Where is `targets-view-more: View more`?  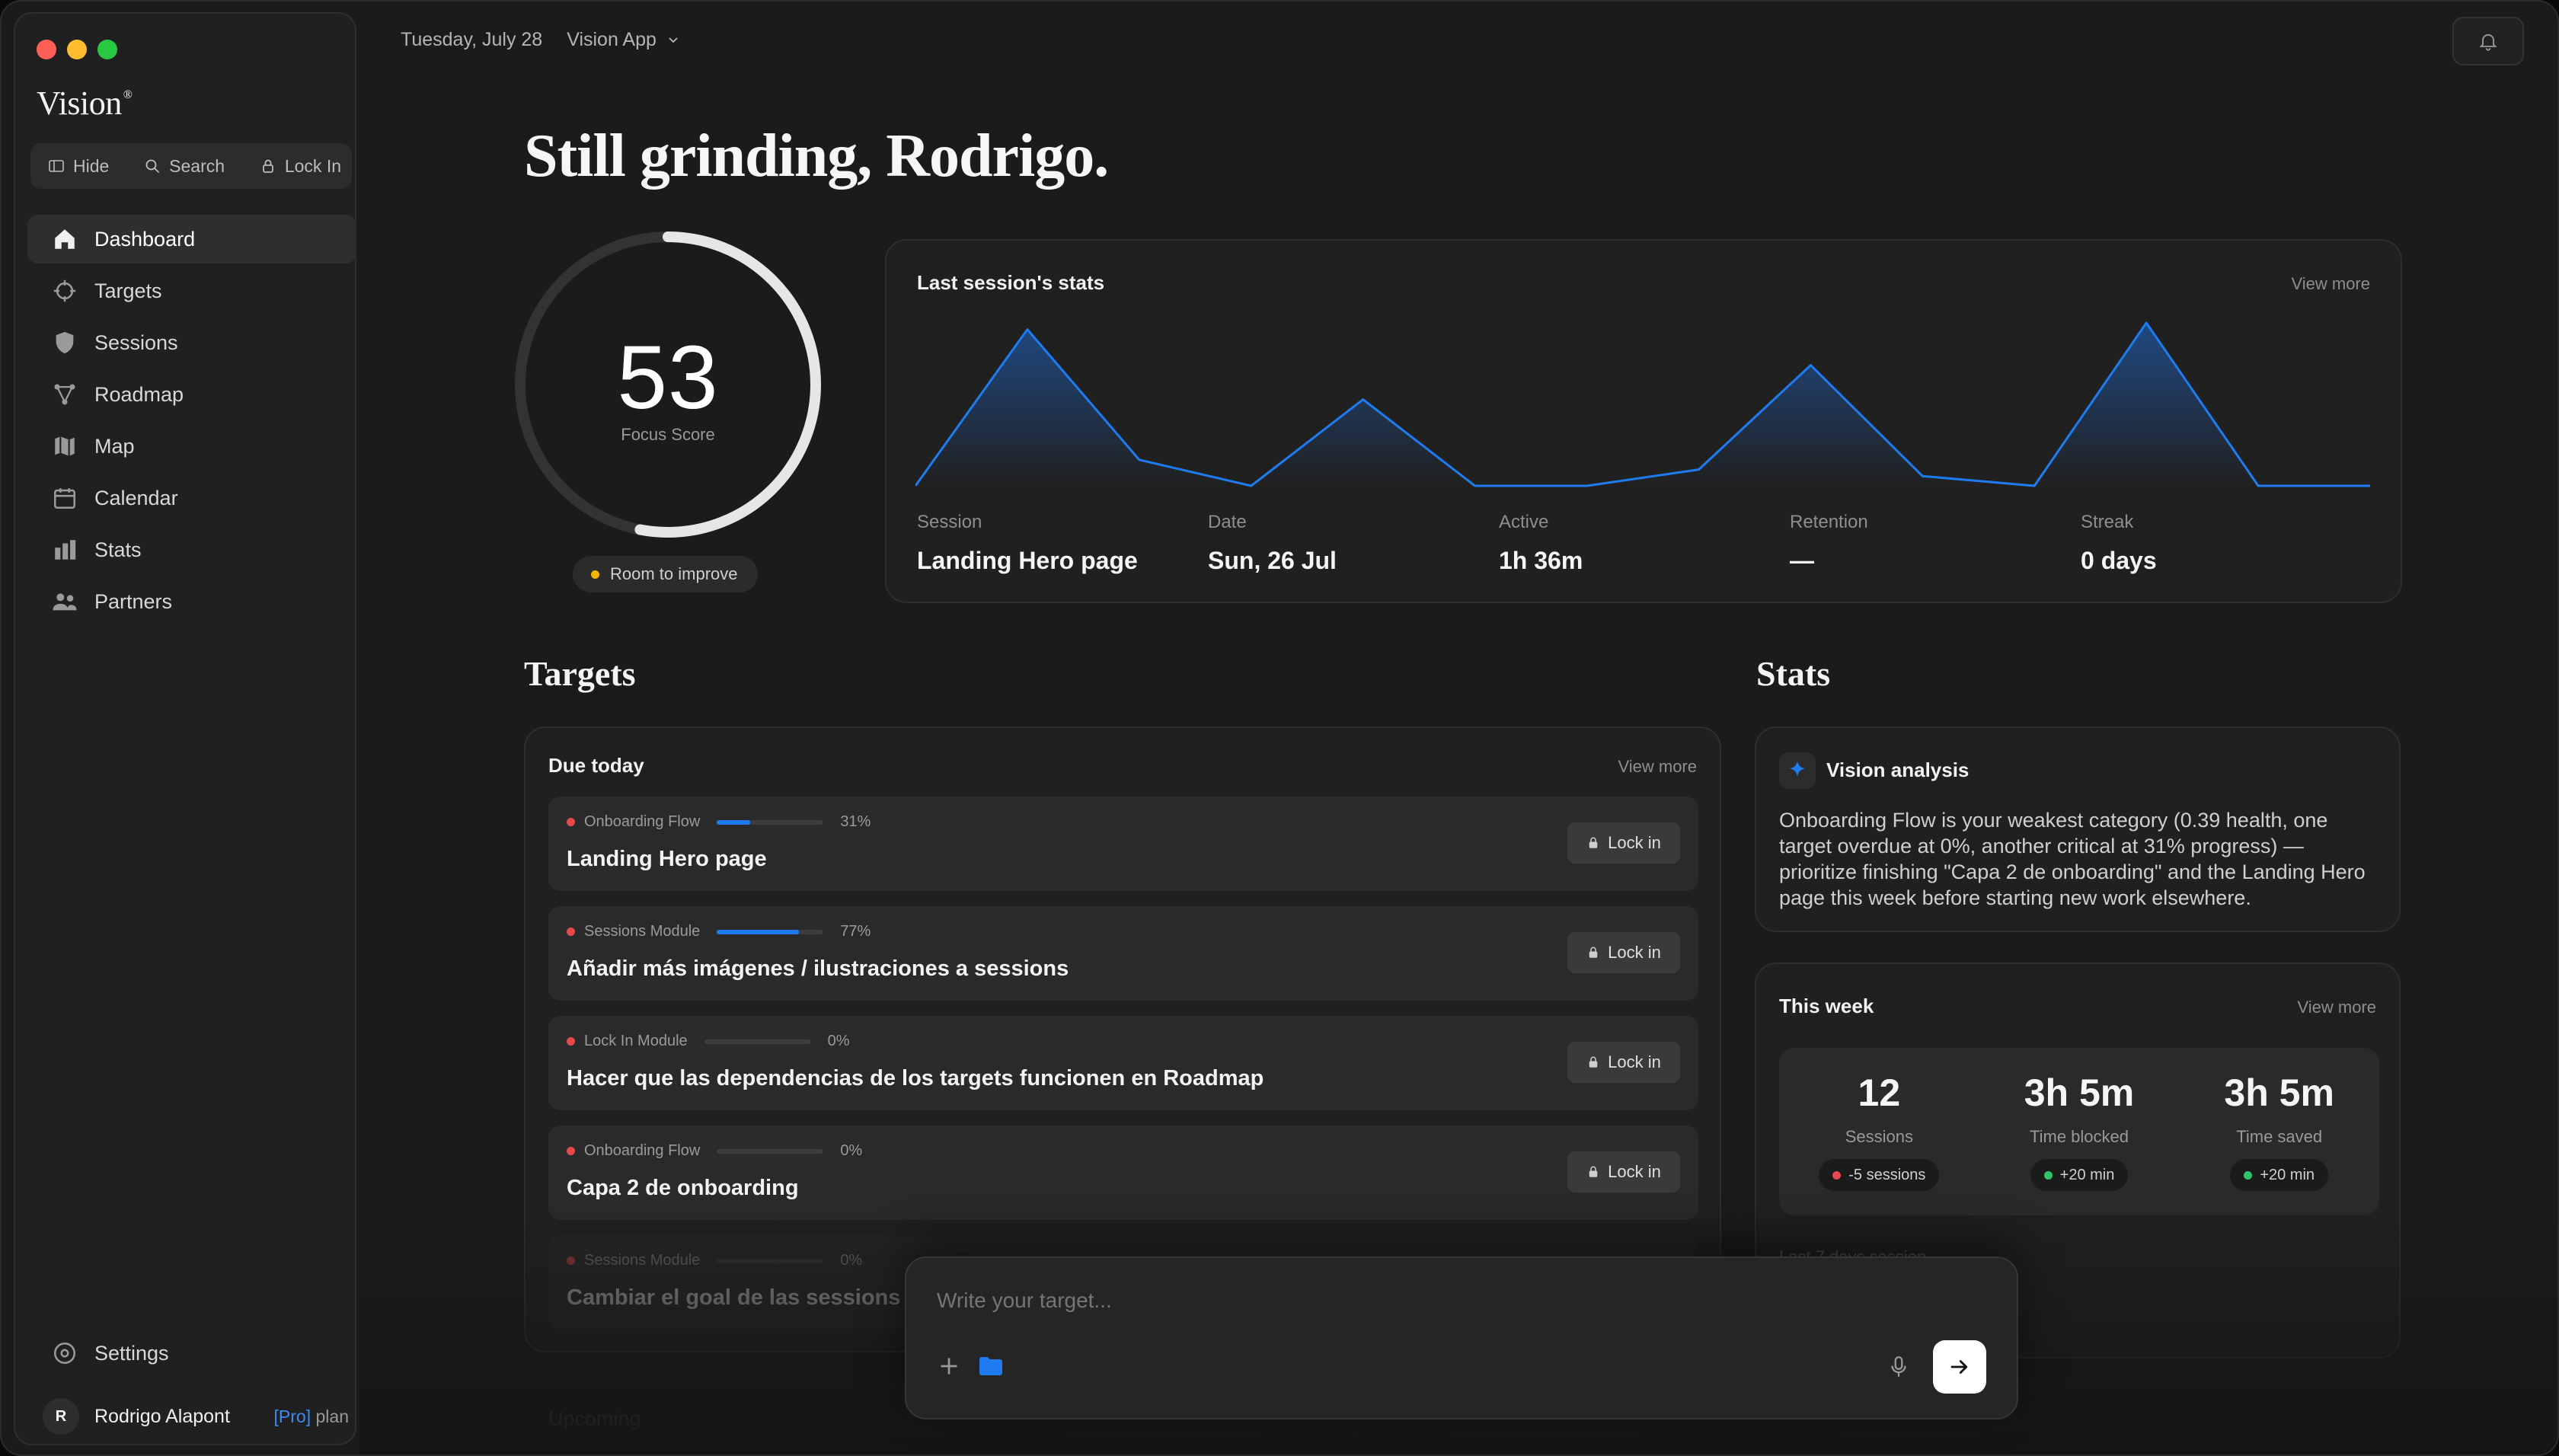
targets-view-more: View more is located at coordinates (1657, 767).